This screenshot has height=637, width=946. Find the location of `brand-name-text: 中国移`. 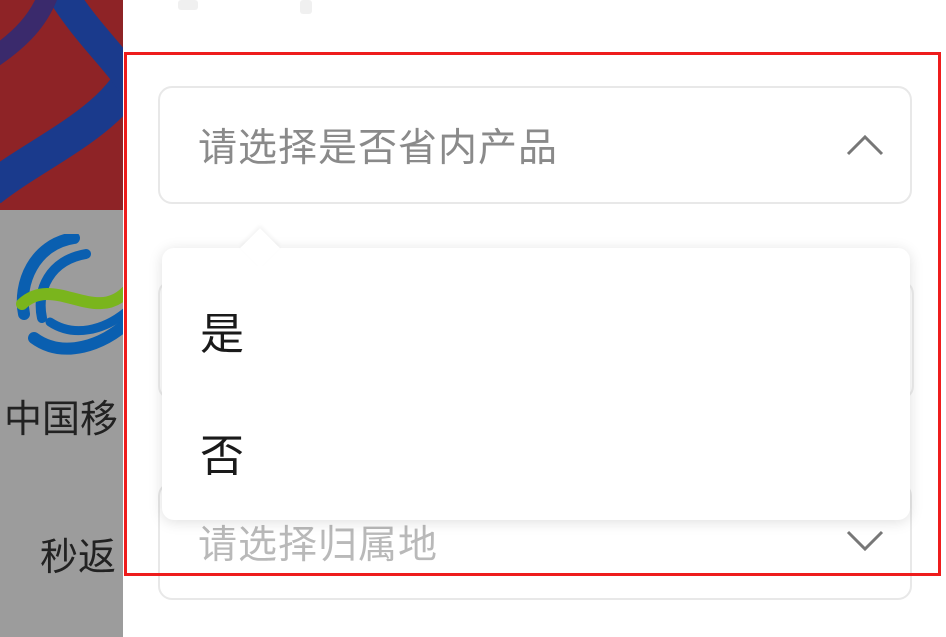

brand-name-text: 中国移 is located at coordinates (61, 419).